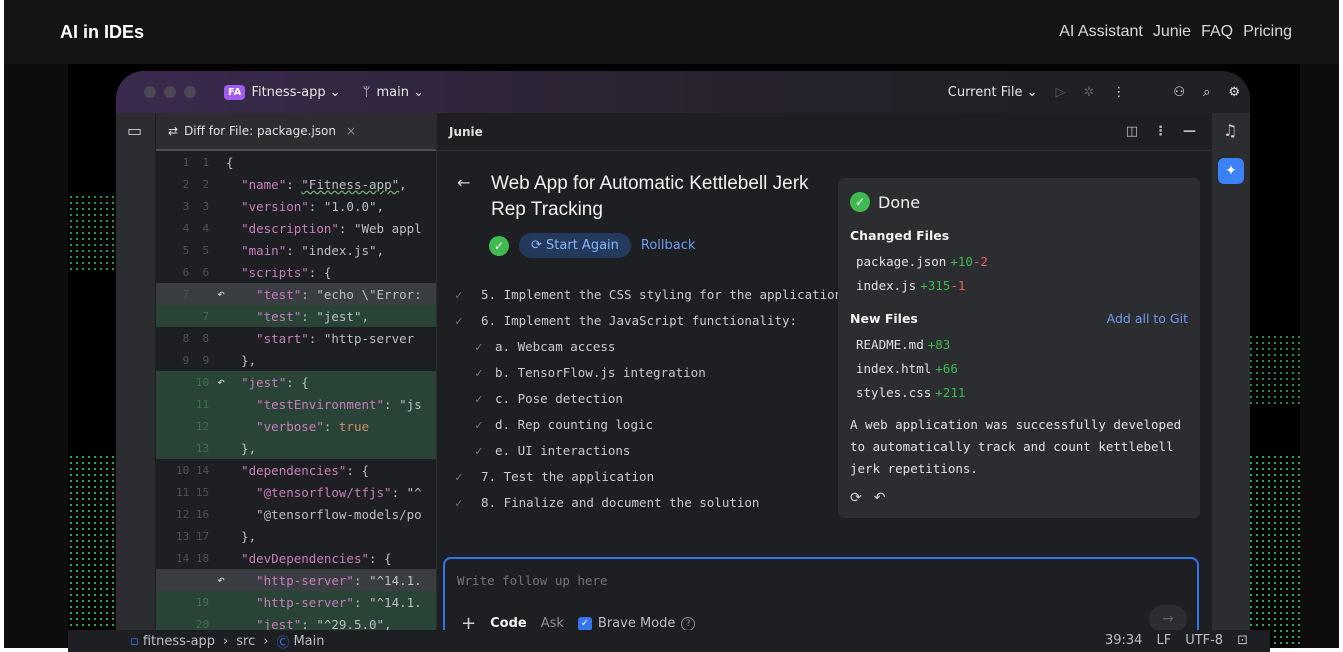  Describe the element at coordinates (339, 492) in the screenshot. I see `code-text: "@tensorflow/tfjs": "^` at that location.